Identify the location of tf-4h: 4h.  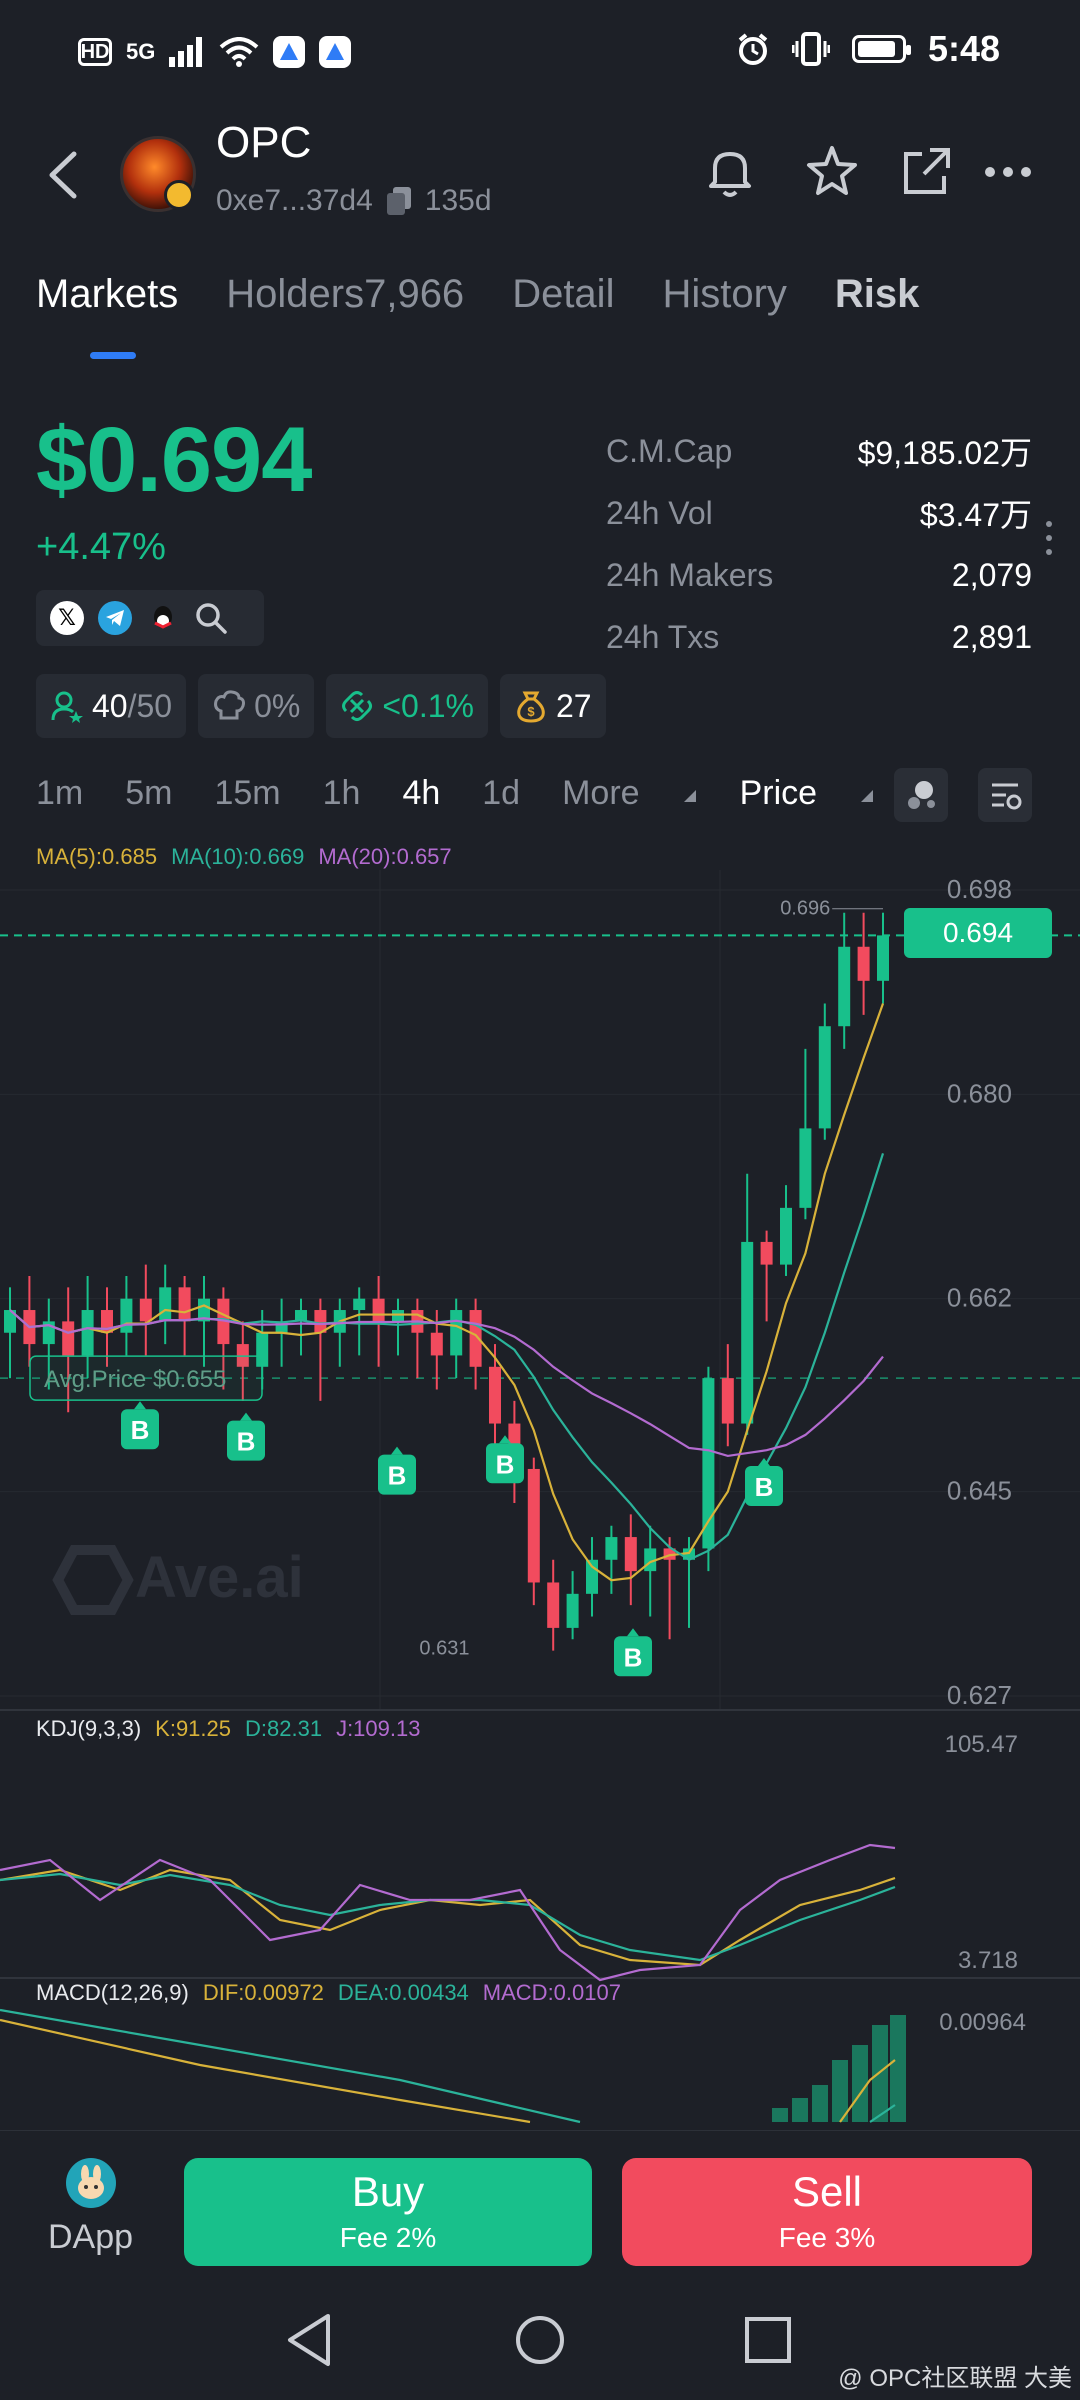
(421, 793).